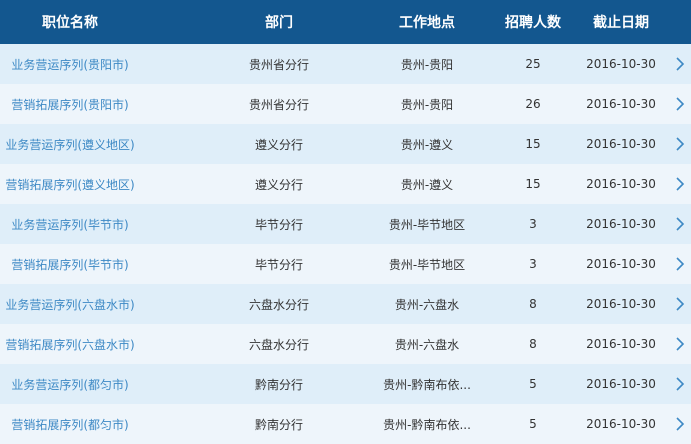 Image resolution: width=691 pixels, height=444 pixels. Describe the element at coordinates (533, 23) in the screenshot. I see `column-header-count: 招聘人数` at that location.